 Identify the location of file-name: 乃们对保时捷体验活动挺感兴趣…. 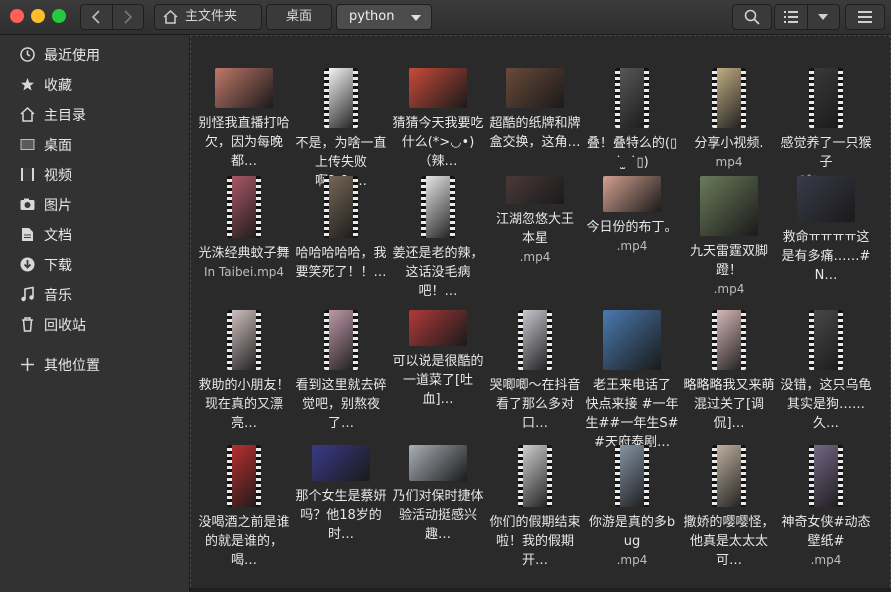
(438, 515).